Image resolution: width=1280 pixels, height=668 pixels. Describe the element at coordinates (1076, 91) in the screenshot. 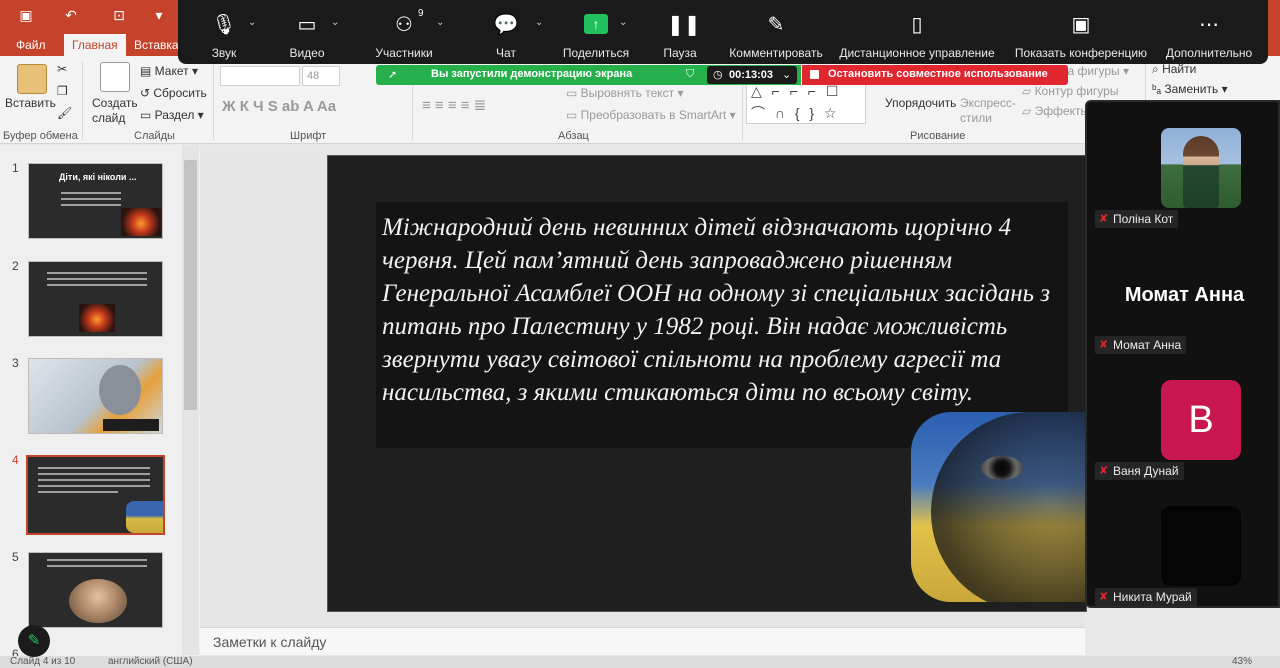

I see `shape-outline-label: Контур фигуры` at that location.